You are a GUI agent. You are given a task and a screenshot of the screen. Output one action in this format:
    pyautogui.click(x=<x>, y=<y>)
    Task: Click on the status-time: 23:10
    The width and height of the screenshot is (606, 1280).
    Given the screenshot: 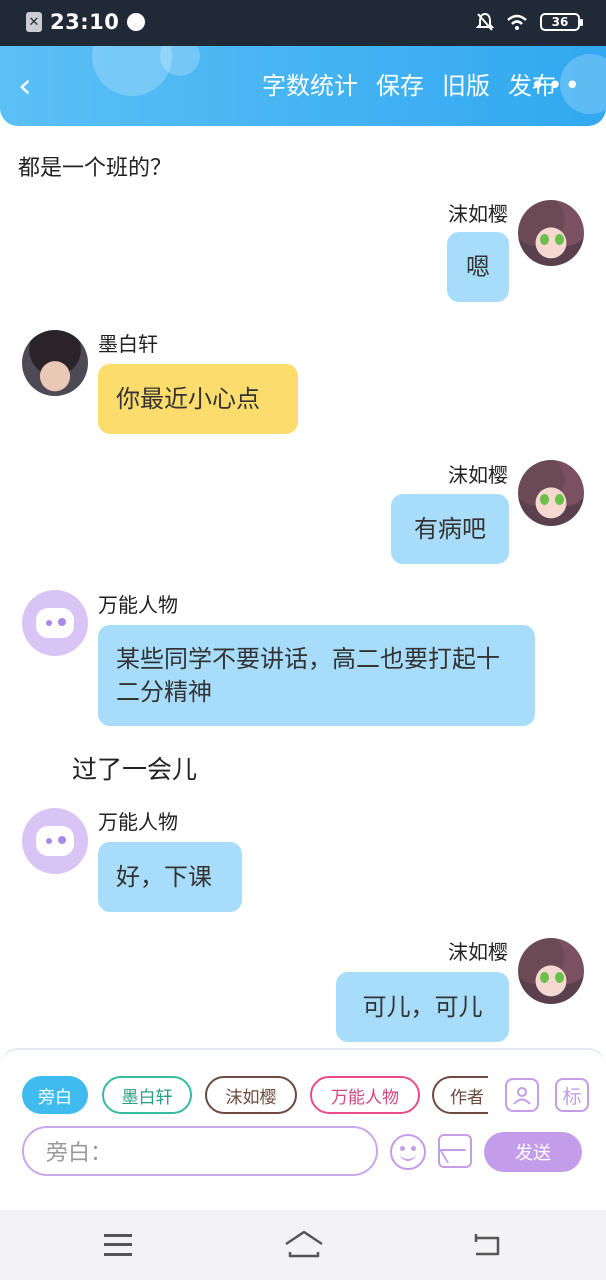 What is the action you would take?
    pyautogui.click(x=85, y=22)
    